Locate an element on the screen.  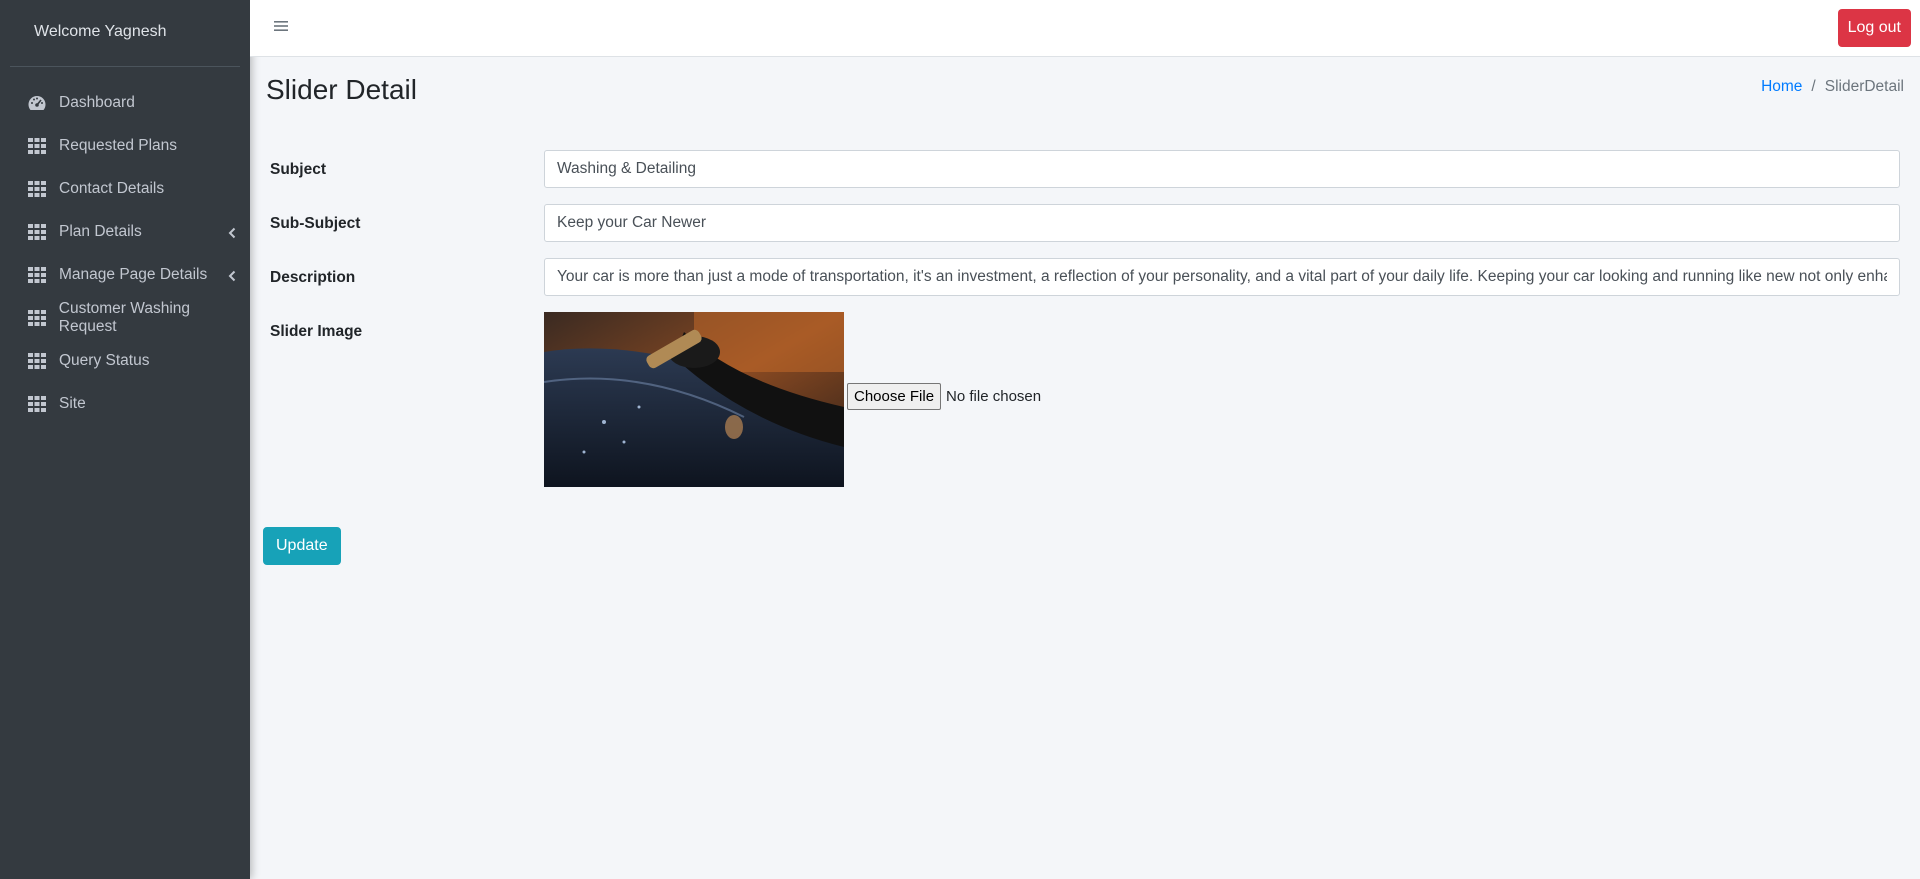
hamburger-icon is located at coordinates (281, 26).